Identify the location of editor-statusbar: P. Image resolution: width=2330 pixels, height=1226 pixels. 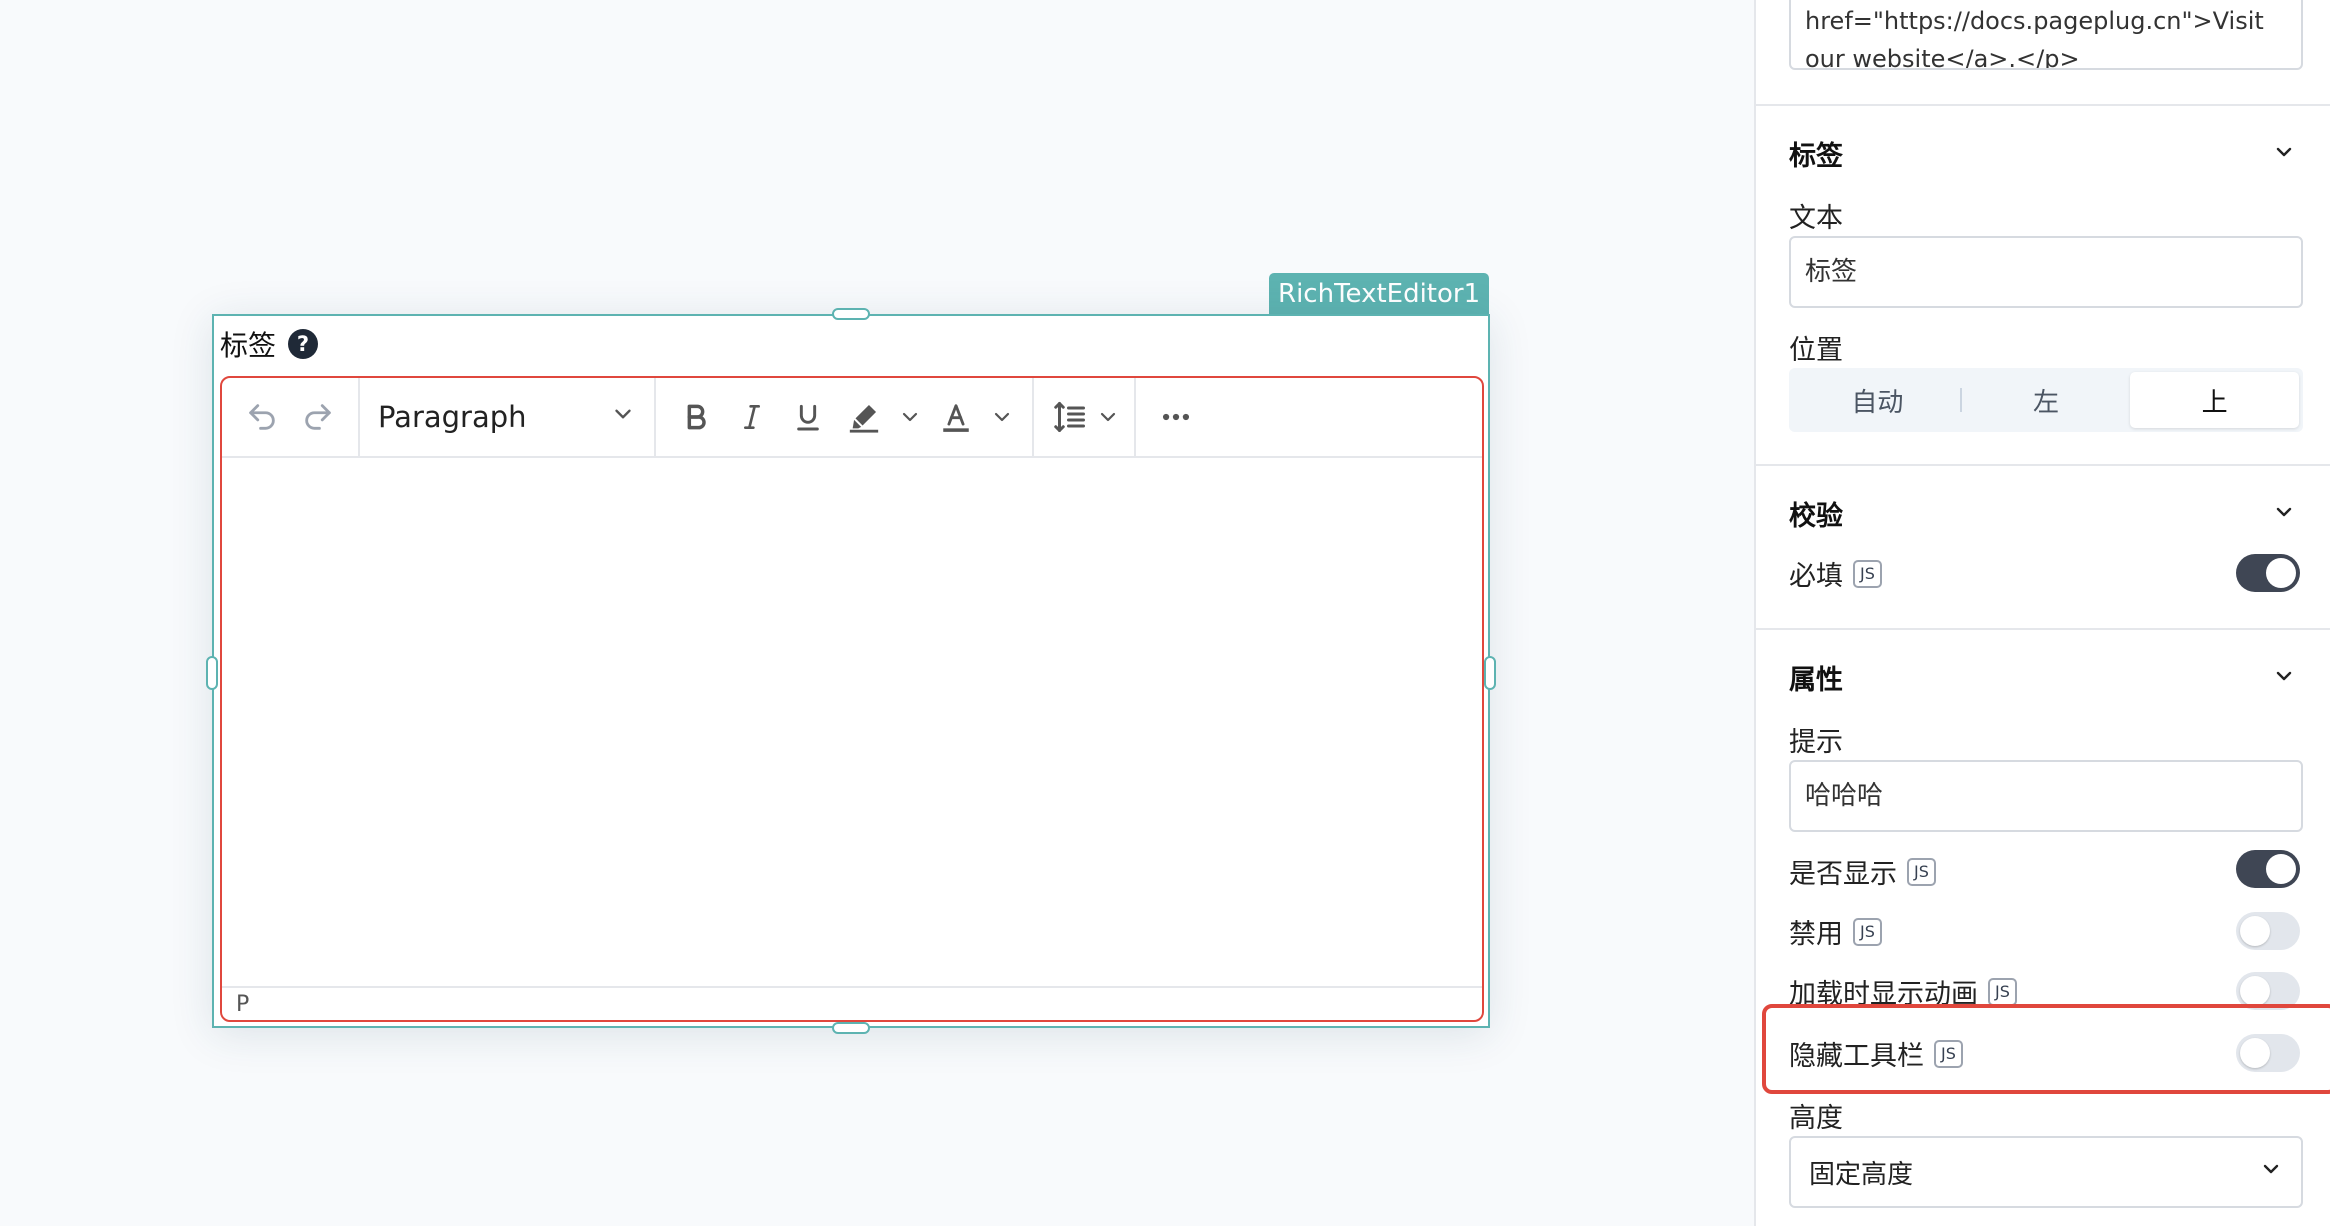
(852, 1003).